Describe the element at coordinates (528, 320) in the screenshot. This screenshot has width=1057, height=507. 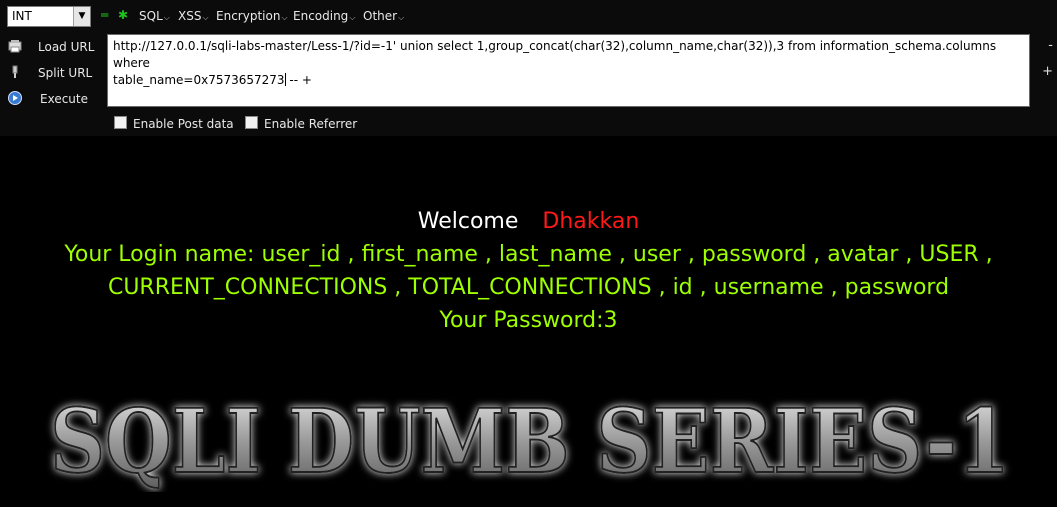
I see `password-line: Your Password:3` at that location.